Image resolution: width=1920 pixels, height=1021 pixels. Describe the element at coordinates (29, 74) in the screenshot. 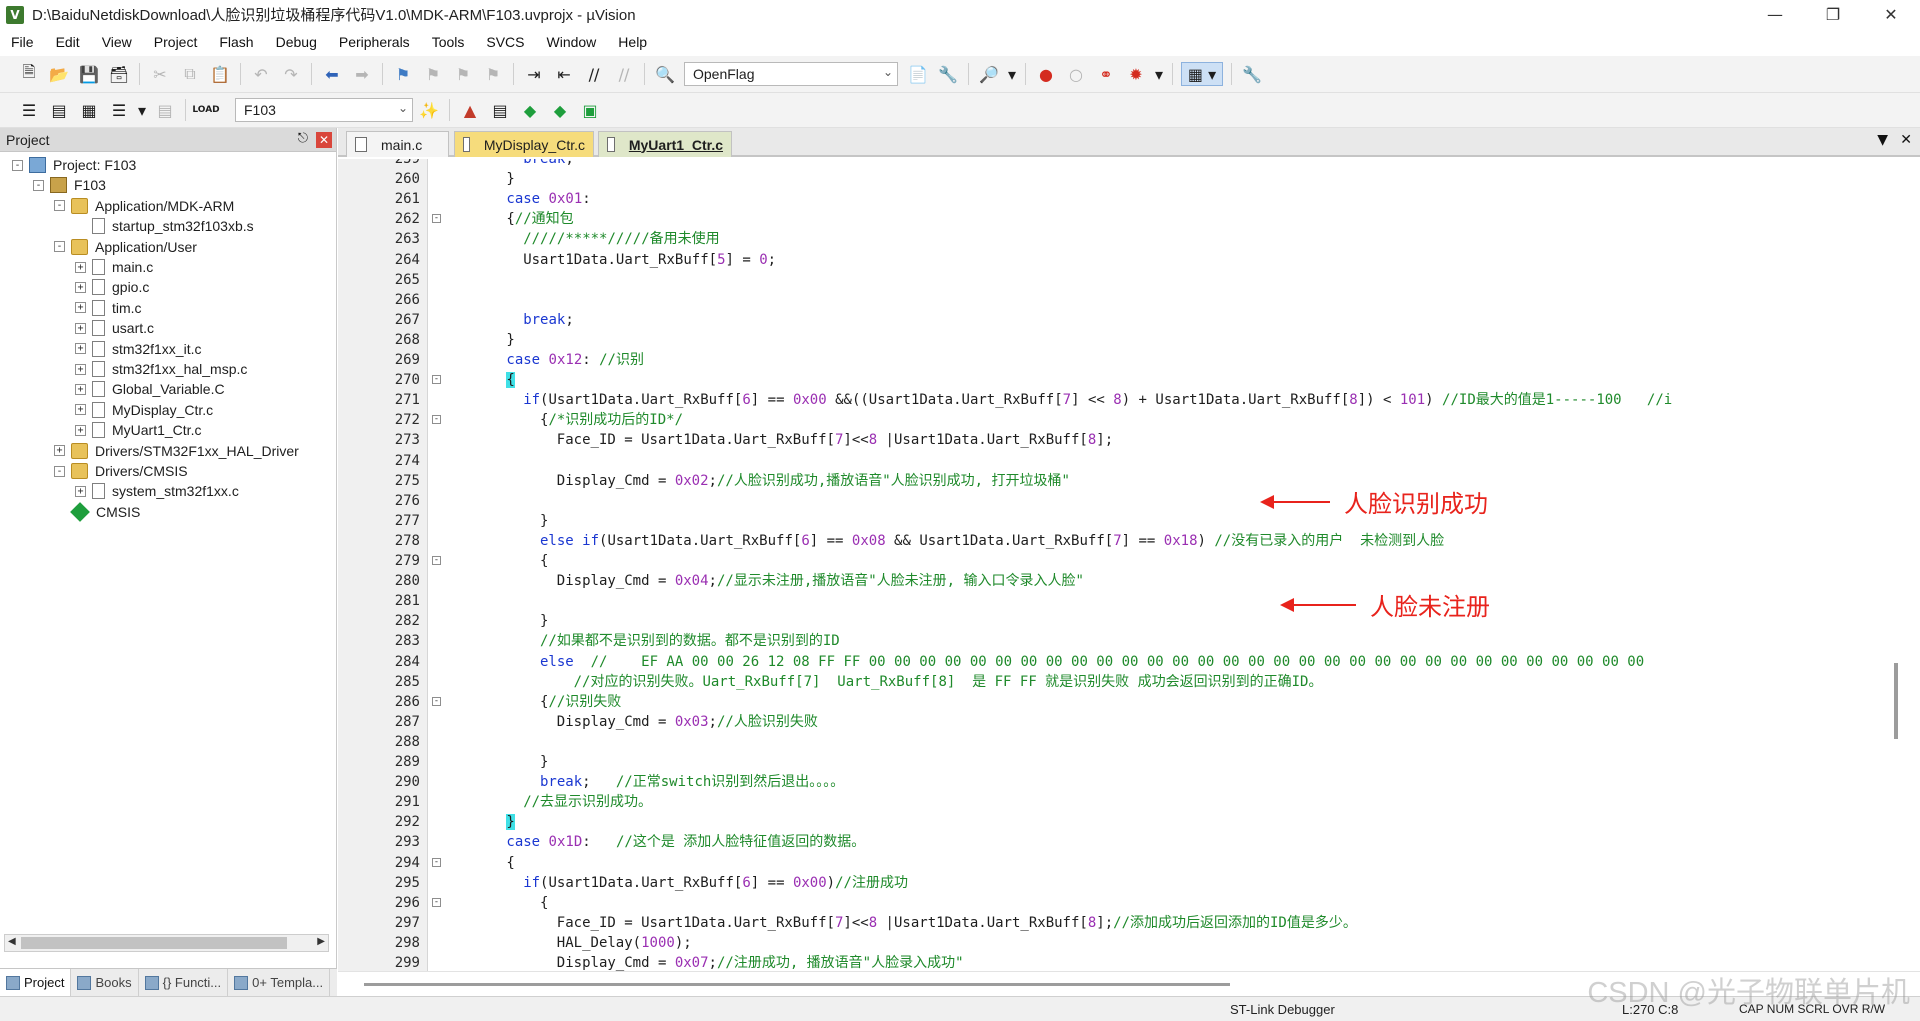

I see `new-file-icon: 🗎` at that location.